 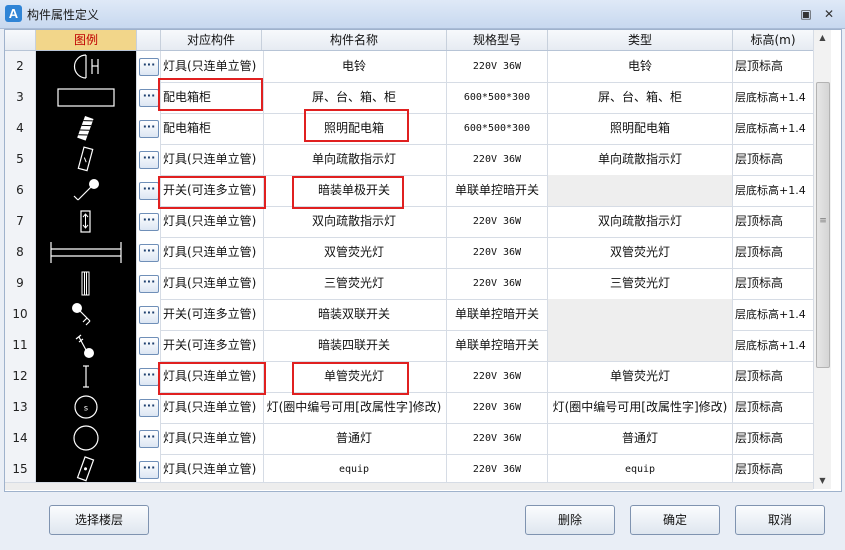 I want to click on scroll-up-arrow-icon: ▲, so click(x=822, y=38).